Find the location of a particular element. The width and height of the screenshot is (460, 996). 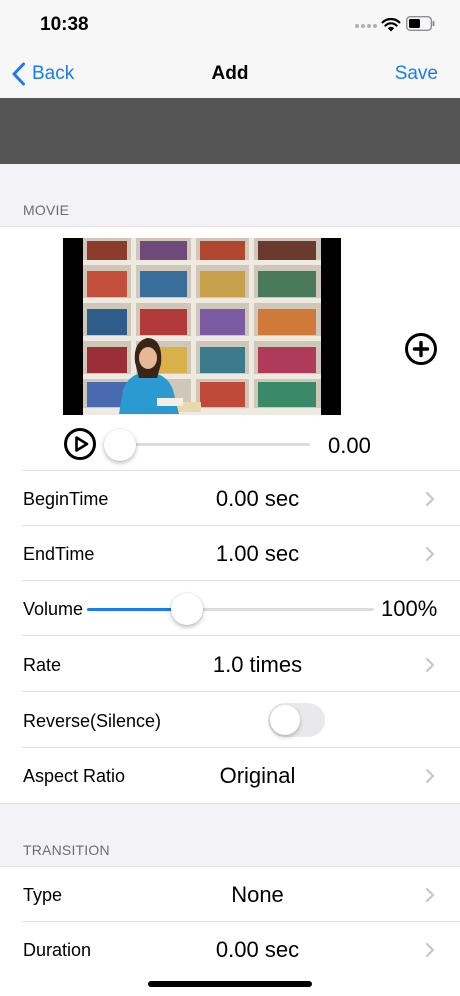

banner-area is located at coordinates (230, 131).